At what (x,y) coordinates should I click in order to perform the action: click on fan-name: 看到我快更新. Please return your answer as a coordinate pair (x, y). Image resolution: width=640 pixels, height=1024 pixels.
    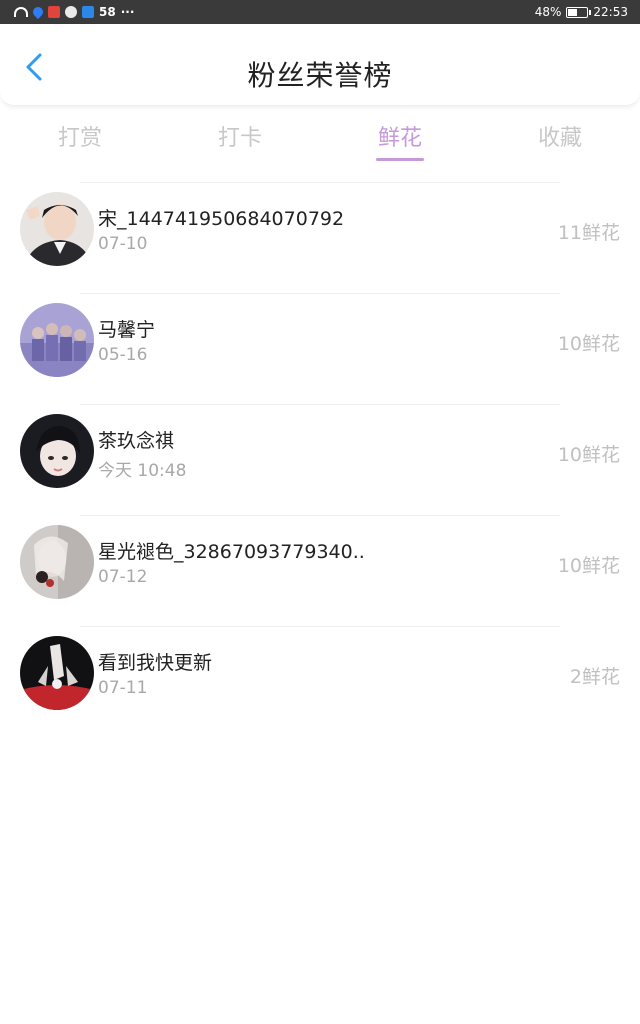
    Looking at the image, I should click on (155, 663).